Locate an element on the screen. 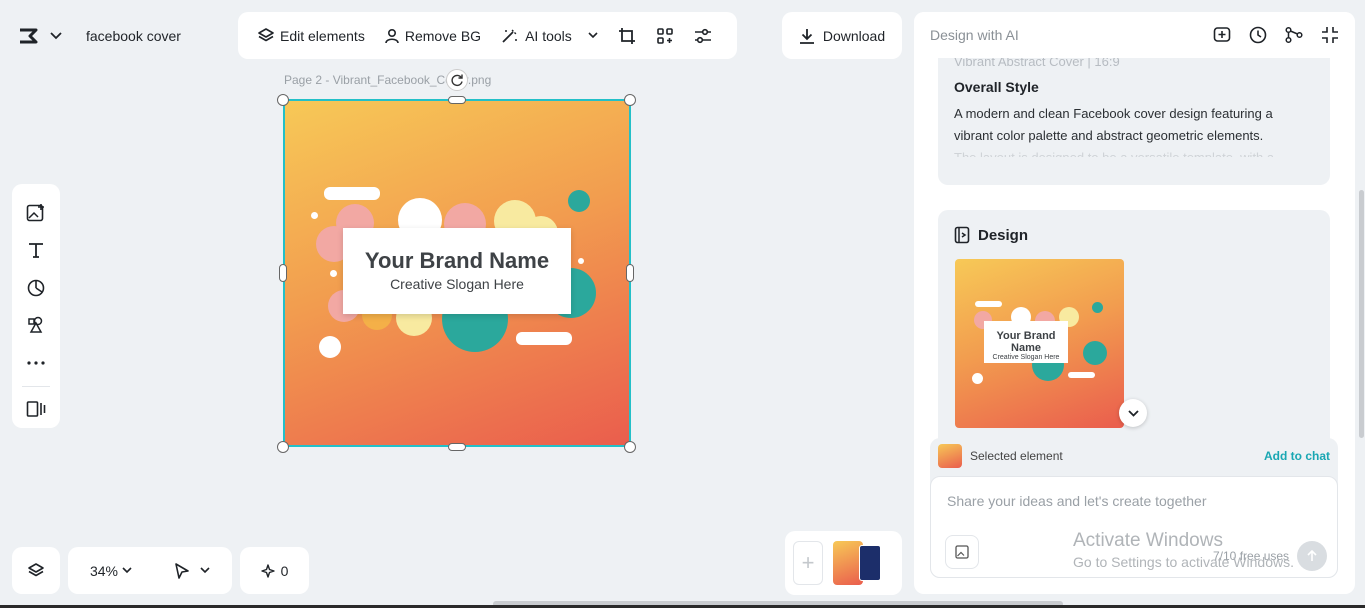 The image size is (1365, 608). resize-handle-right is located at coordinates (630, 273).